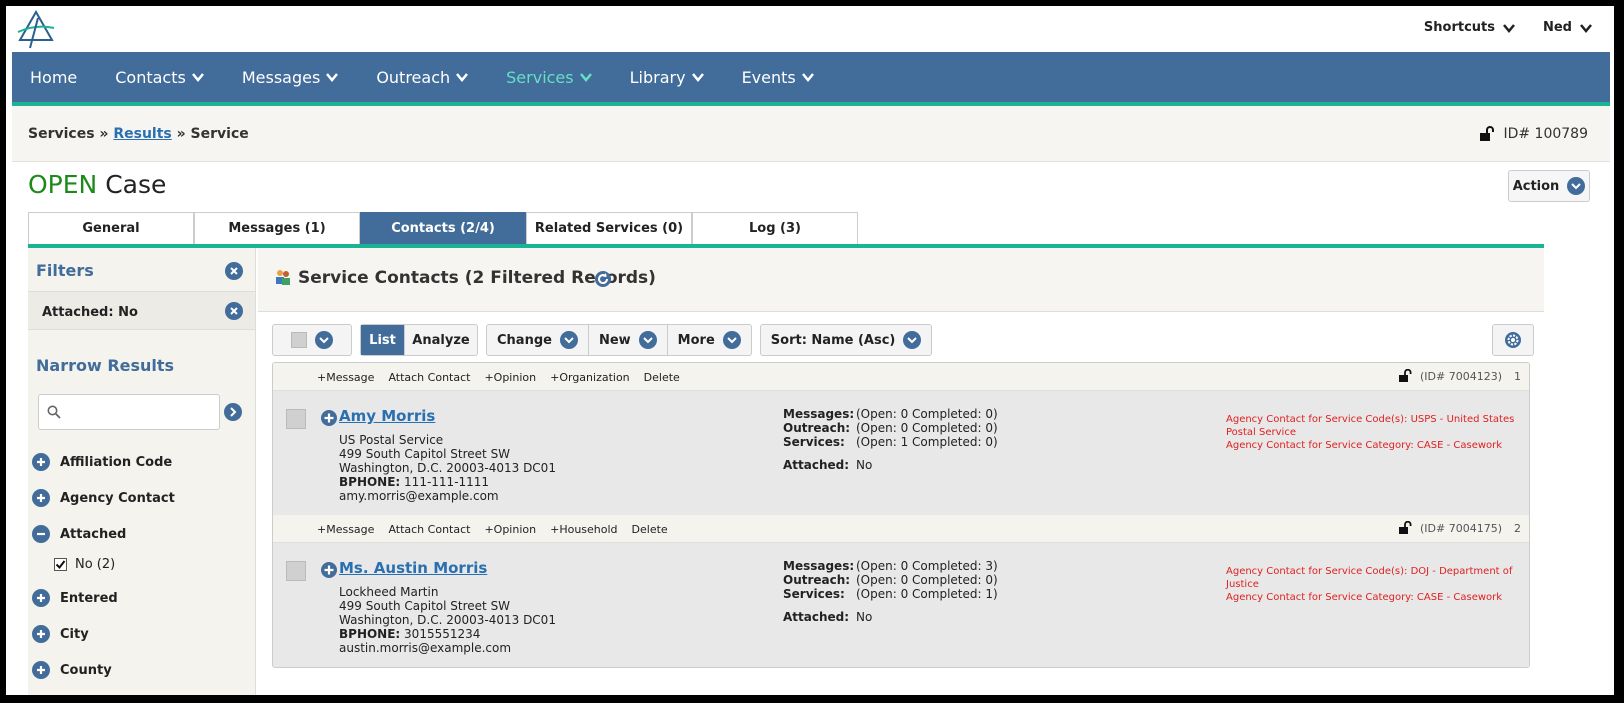 Image resolution: width=1624 pixels, height=703 pixels. I want to click on search-go-icon, so click(233, 412).